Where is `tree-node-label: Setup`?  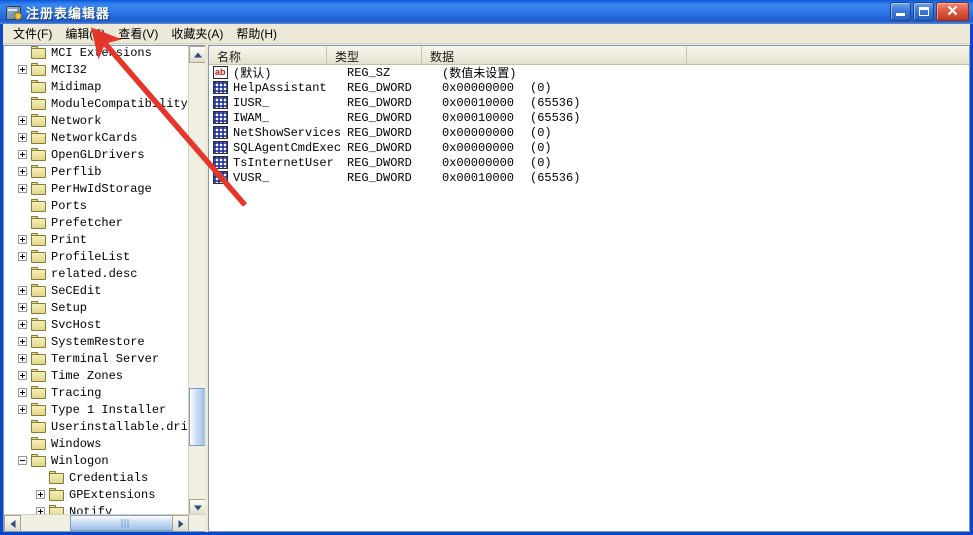
tree-node-label: Setup is located at coordinates (69, 307).